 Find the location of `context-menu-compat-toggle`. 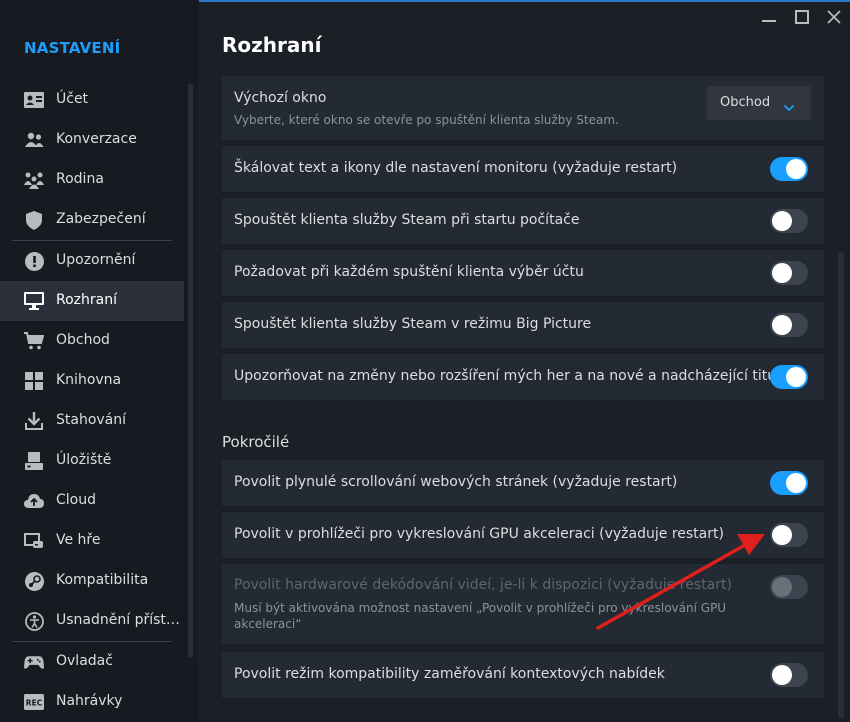

context-menu-compat-toggle is located at coordinates (789, 675).